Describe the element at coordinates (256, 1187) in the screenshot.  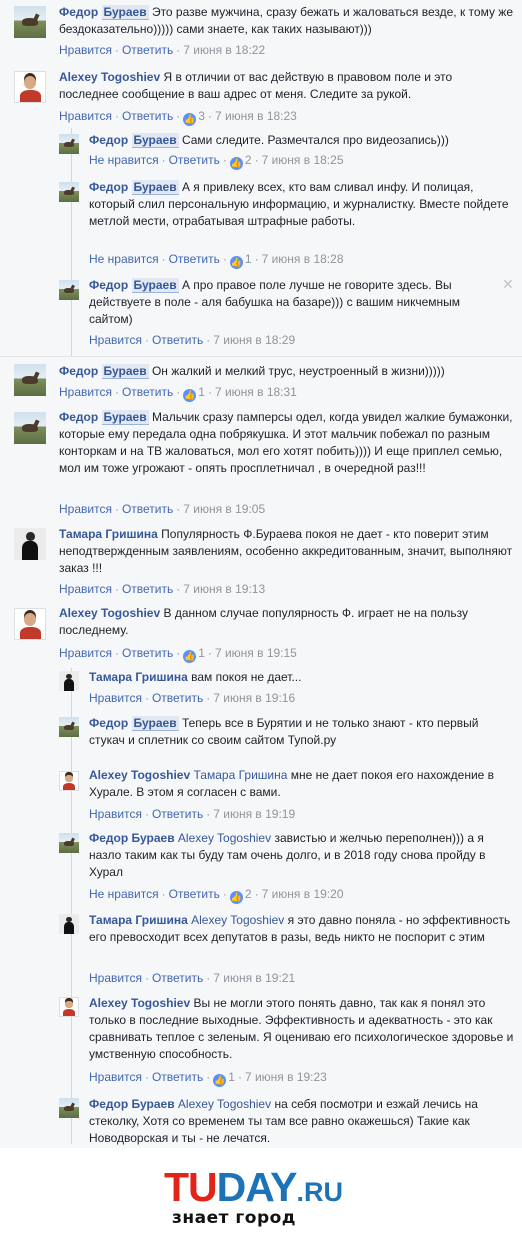
I see `tuday-logo: TUDAY.RU` at that location.